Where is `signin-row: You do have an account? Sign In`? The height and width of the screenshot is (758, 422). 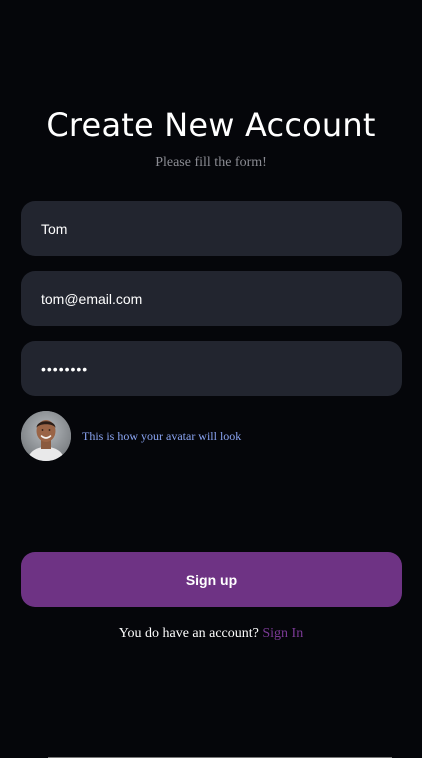
signin-row: You do have an account? Sign In is located at coordinates (211, 634).